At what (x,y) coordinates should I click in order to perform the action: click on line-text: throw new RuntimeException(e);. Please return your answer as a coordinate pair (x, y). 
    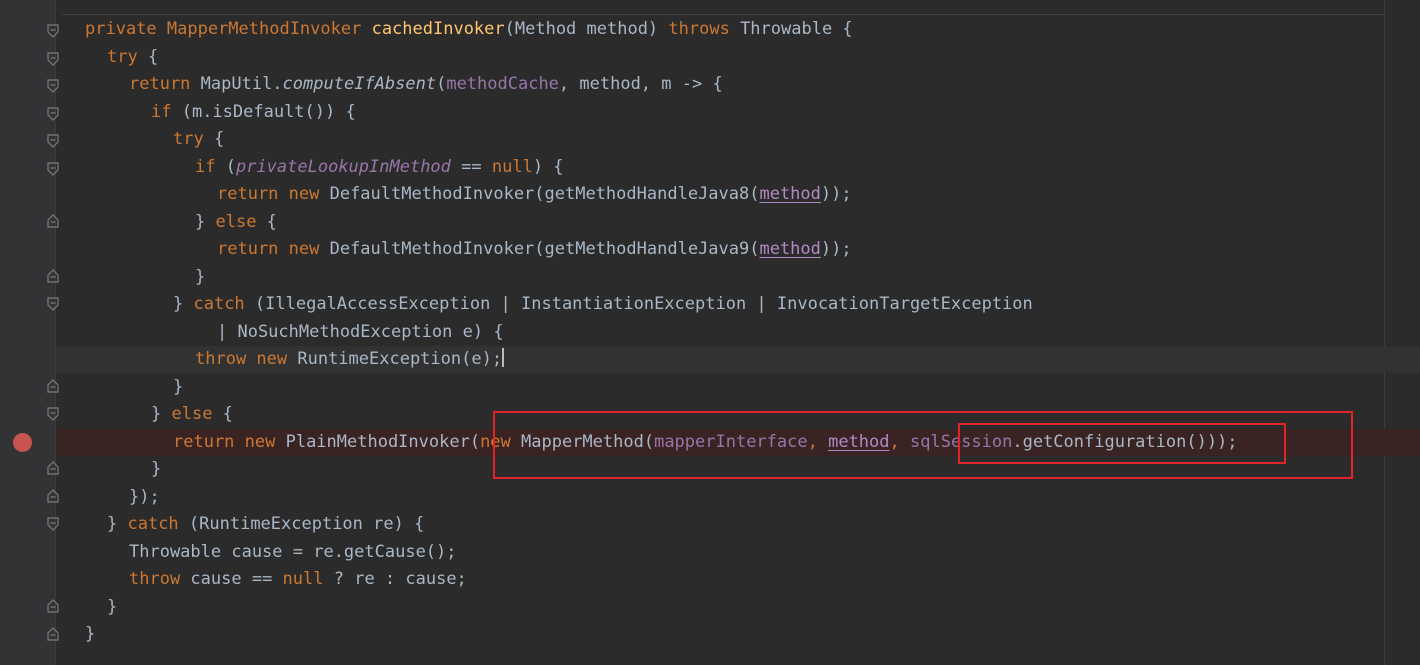
    Looking at the image, I should click on (350, 359).